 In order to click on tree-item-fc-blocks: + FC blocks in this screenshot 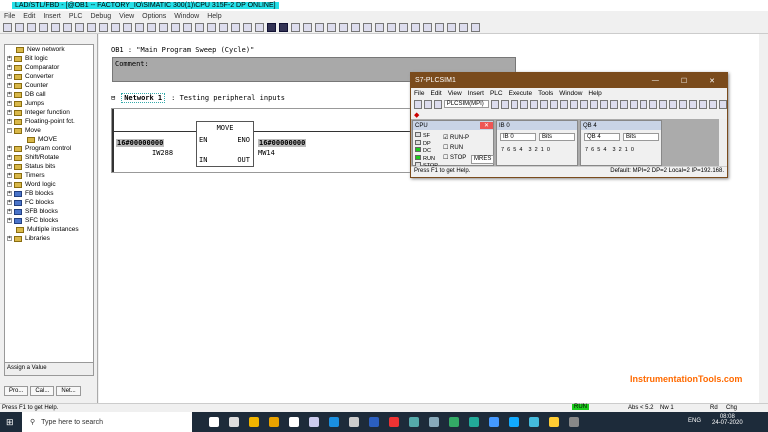, I will do `click(49, 202)`.